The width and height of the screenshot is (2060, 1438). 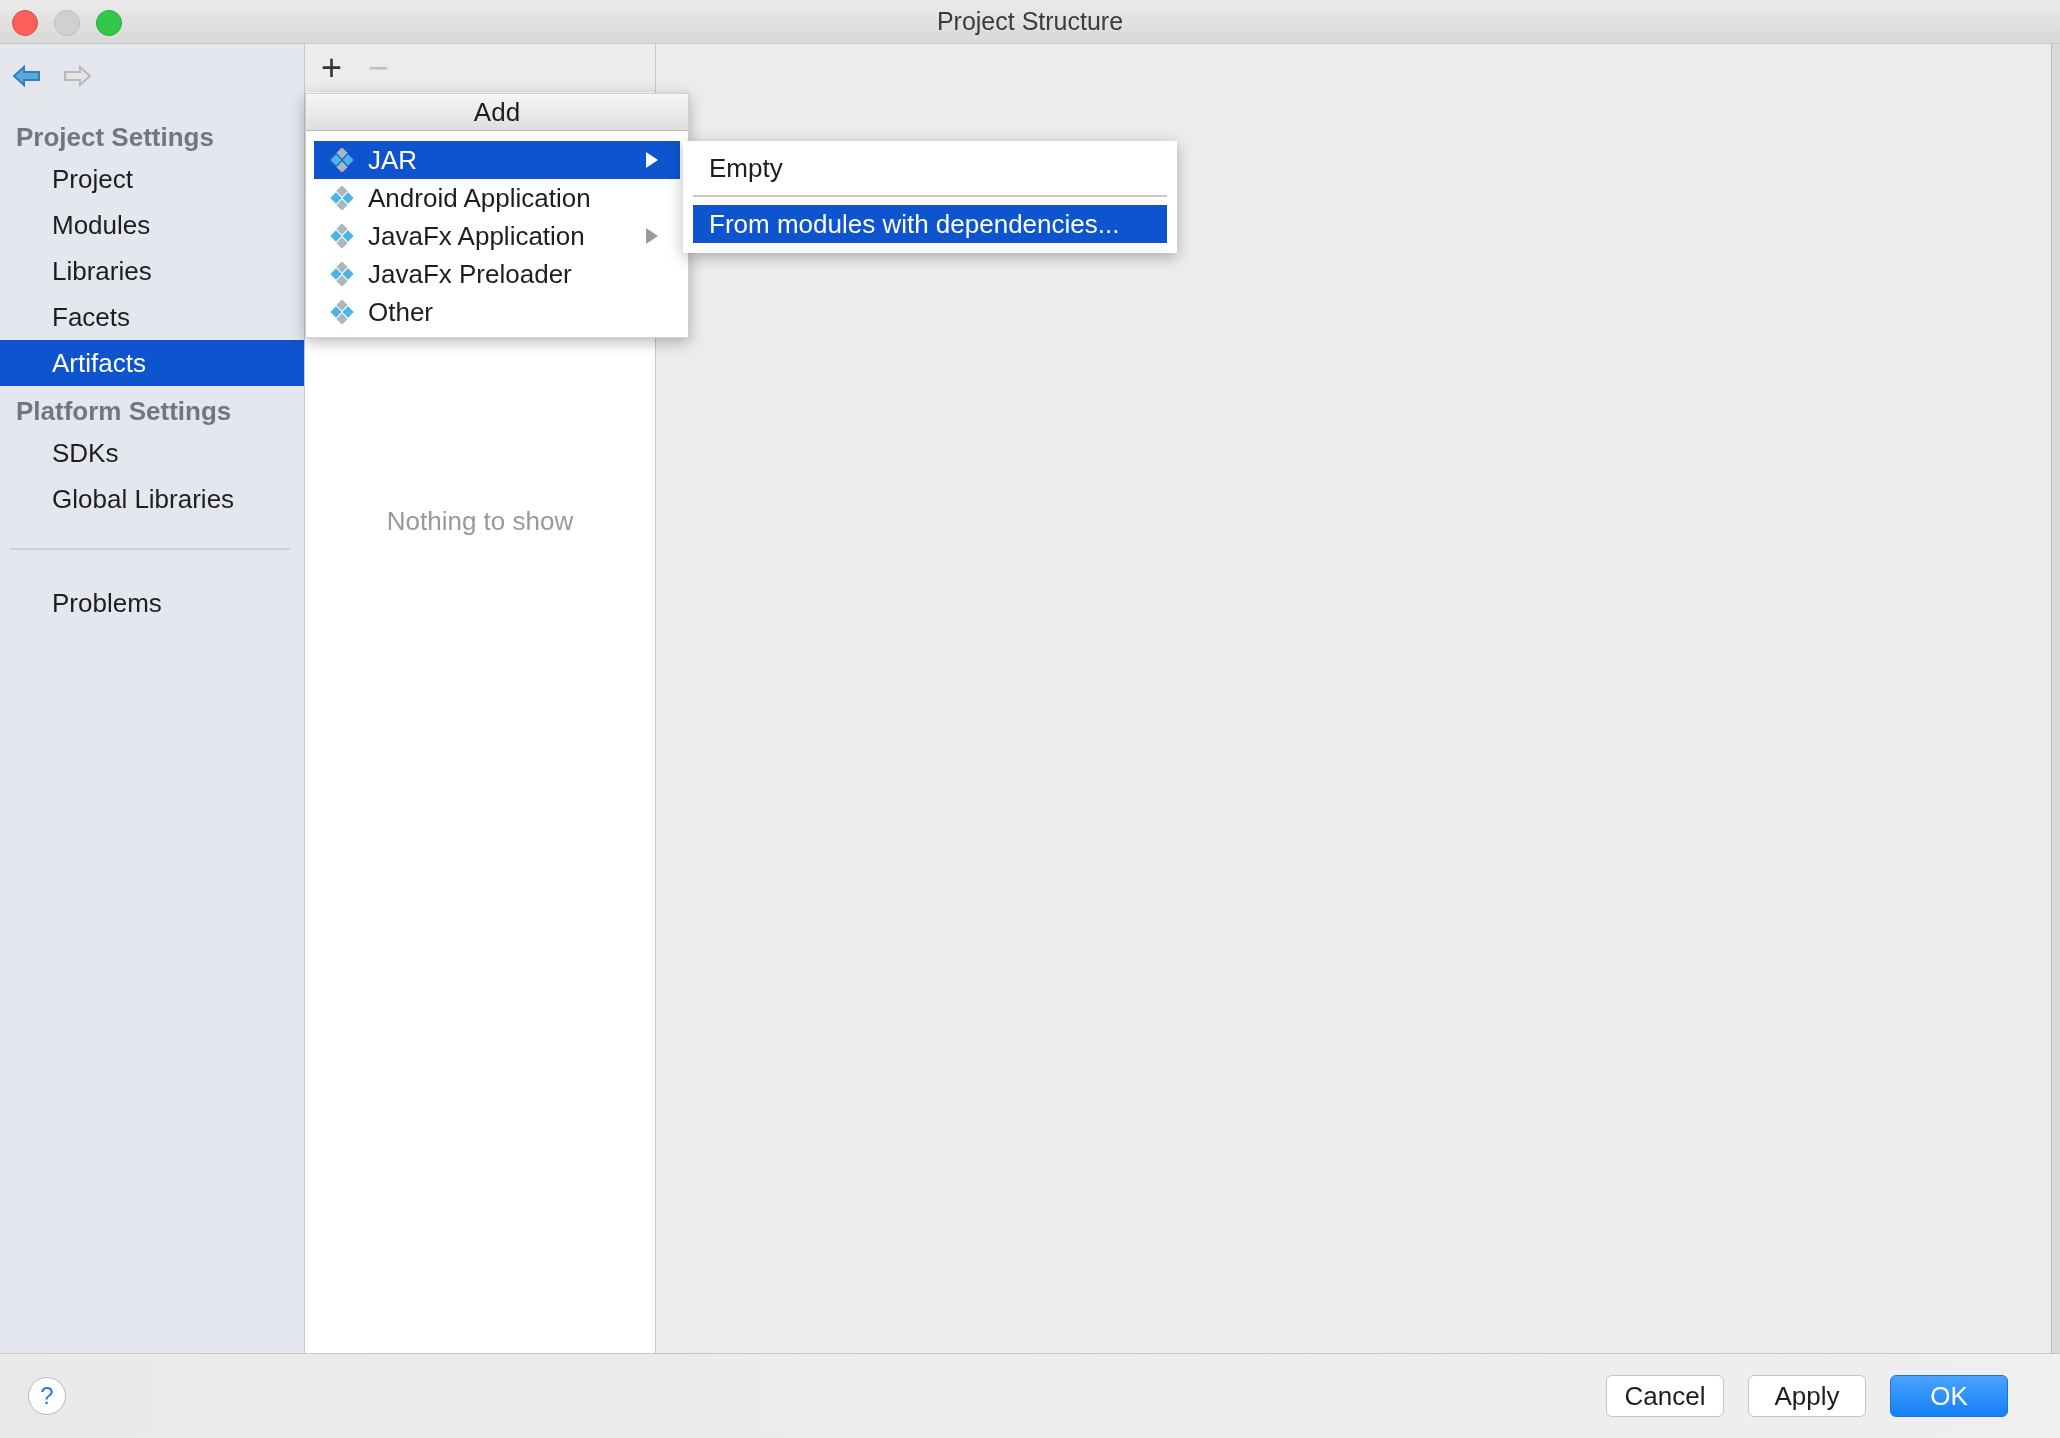 What do you see at coordinates (67, 23) in the screenshot?
I see `minimize-button` at bounding box center [67, 23].